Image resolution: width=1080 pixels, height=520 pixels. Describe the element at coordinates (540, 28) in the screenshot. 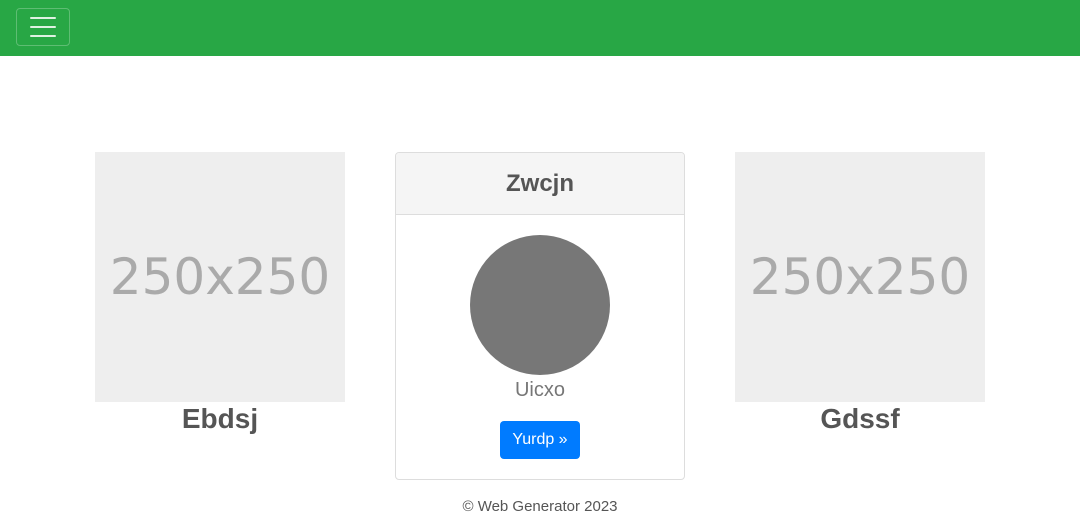

I see `top-navbar` at that location.